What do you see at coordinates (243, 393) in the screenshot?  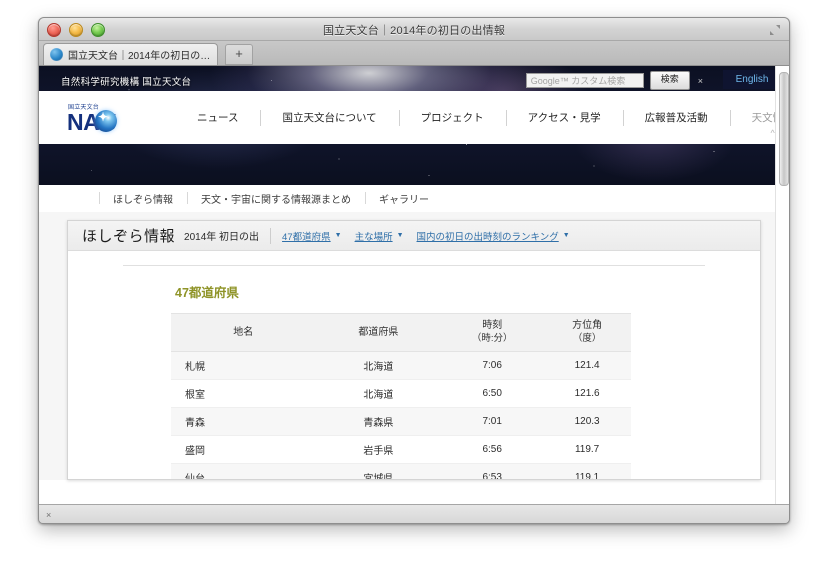 I see `cell-name: 根室` at bounding box center [243, 393].